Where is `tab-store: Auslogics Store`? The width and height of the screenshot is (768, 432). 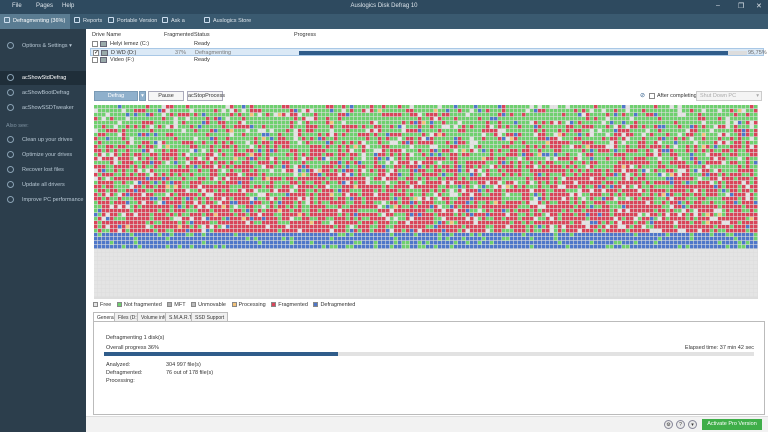
tab-store: Auslogics Store is located at coordinates (228, 21).